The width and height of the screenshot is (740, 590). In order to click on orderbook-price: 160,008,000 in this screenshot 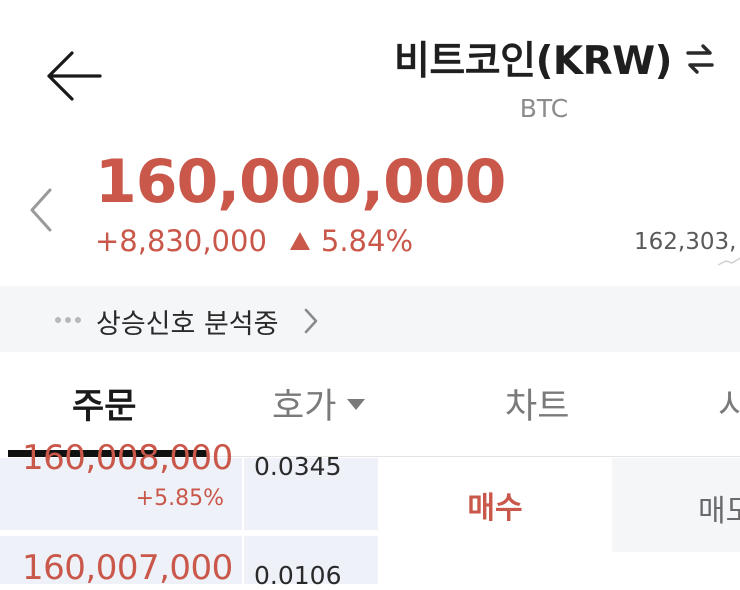, I will do `click(127, 458)`.